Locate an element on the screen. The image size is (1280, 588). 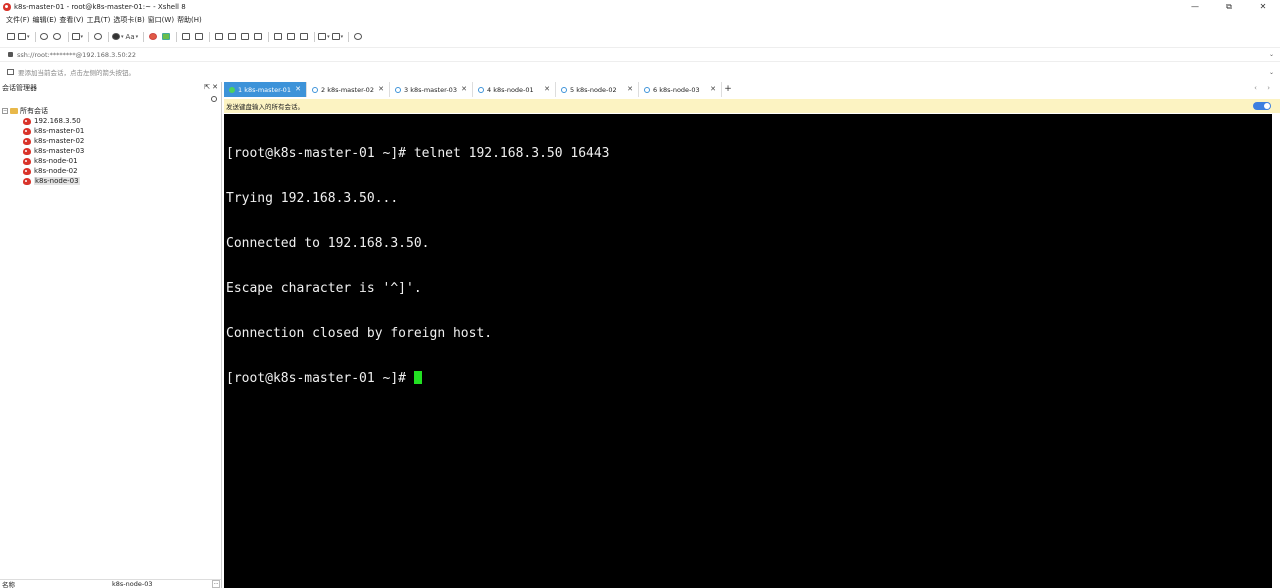
tab-k8s-master-03: 3 k8s-master-03 ✕ is located at coordinates (431, 89).